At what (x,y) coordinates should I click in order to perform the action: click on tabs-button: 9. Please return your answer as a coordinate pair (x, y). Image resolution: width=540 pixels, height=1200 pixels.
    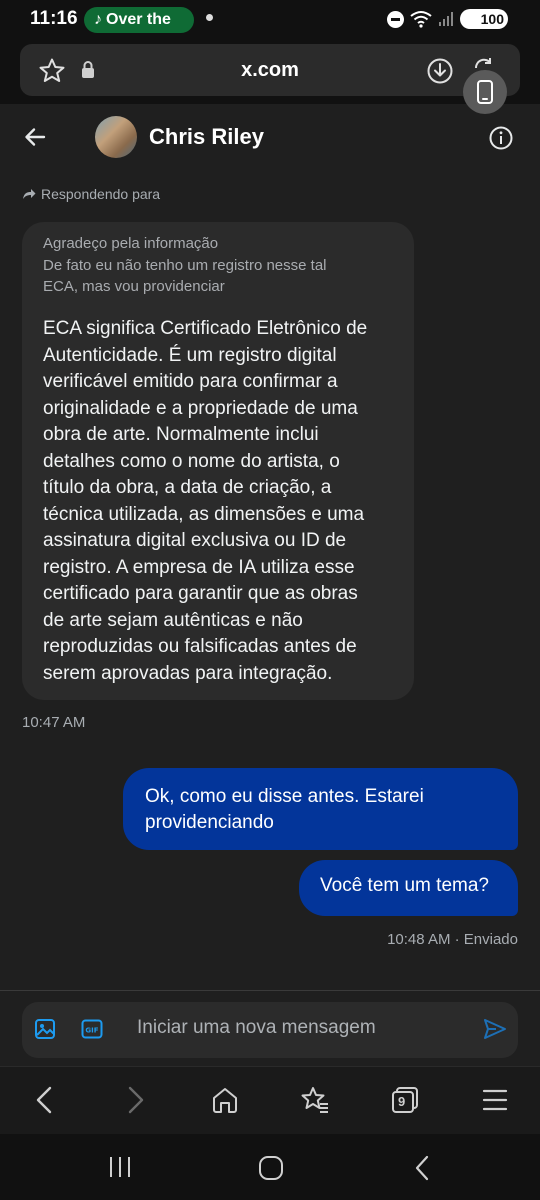
    Looking at the image, I should click on (405, 1100).